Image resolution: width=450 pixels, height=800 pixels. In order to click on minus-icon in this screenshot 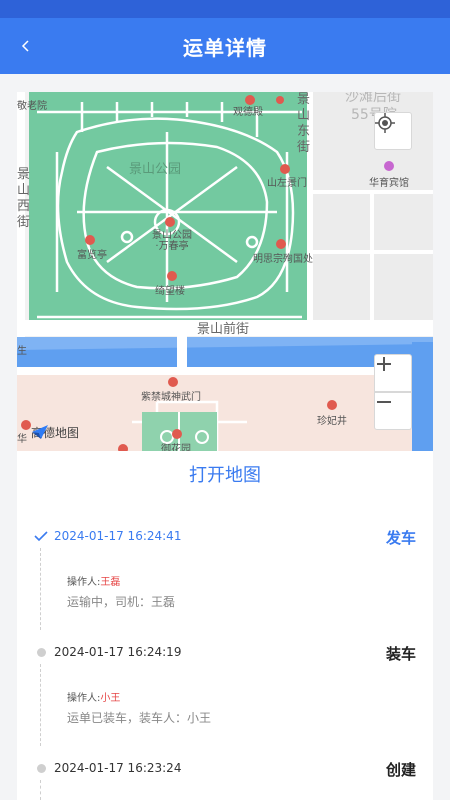, I will do `click(384, 402)`.